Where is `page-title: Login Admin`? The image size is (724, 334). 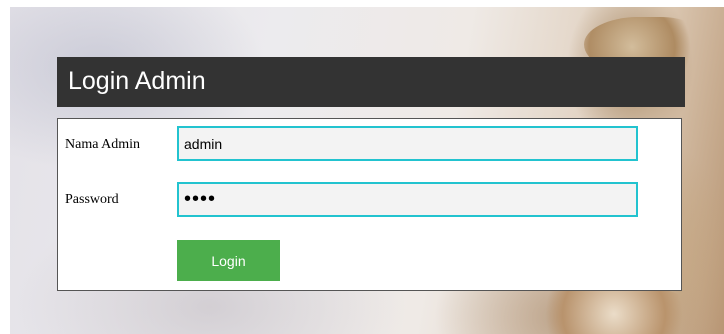 page-title: Login Admin is located at coordinates (137, 81).